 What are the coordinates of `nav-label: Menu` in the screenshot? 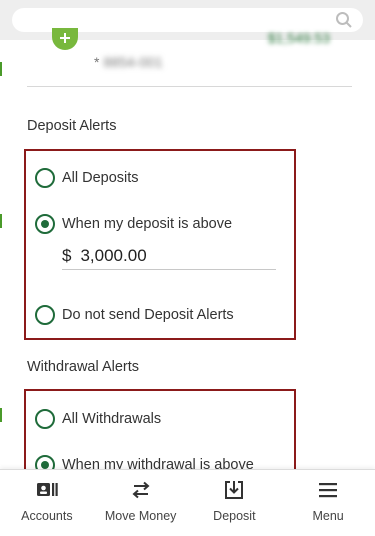 It's located at (328, 516).